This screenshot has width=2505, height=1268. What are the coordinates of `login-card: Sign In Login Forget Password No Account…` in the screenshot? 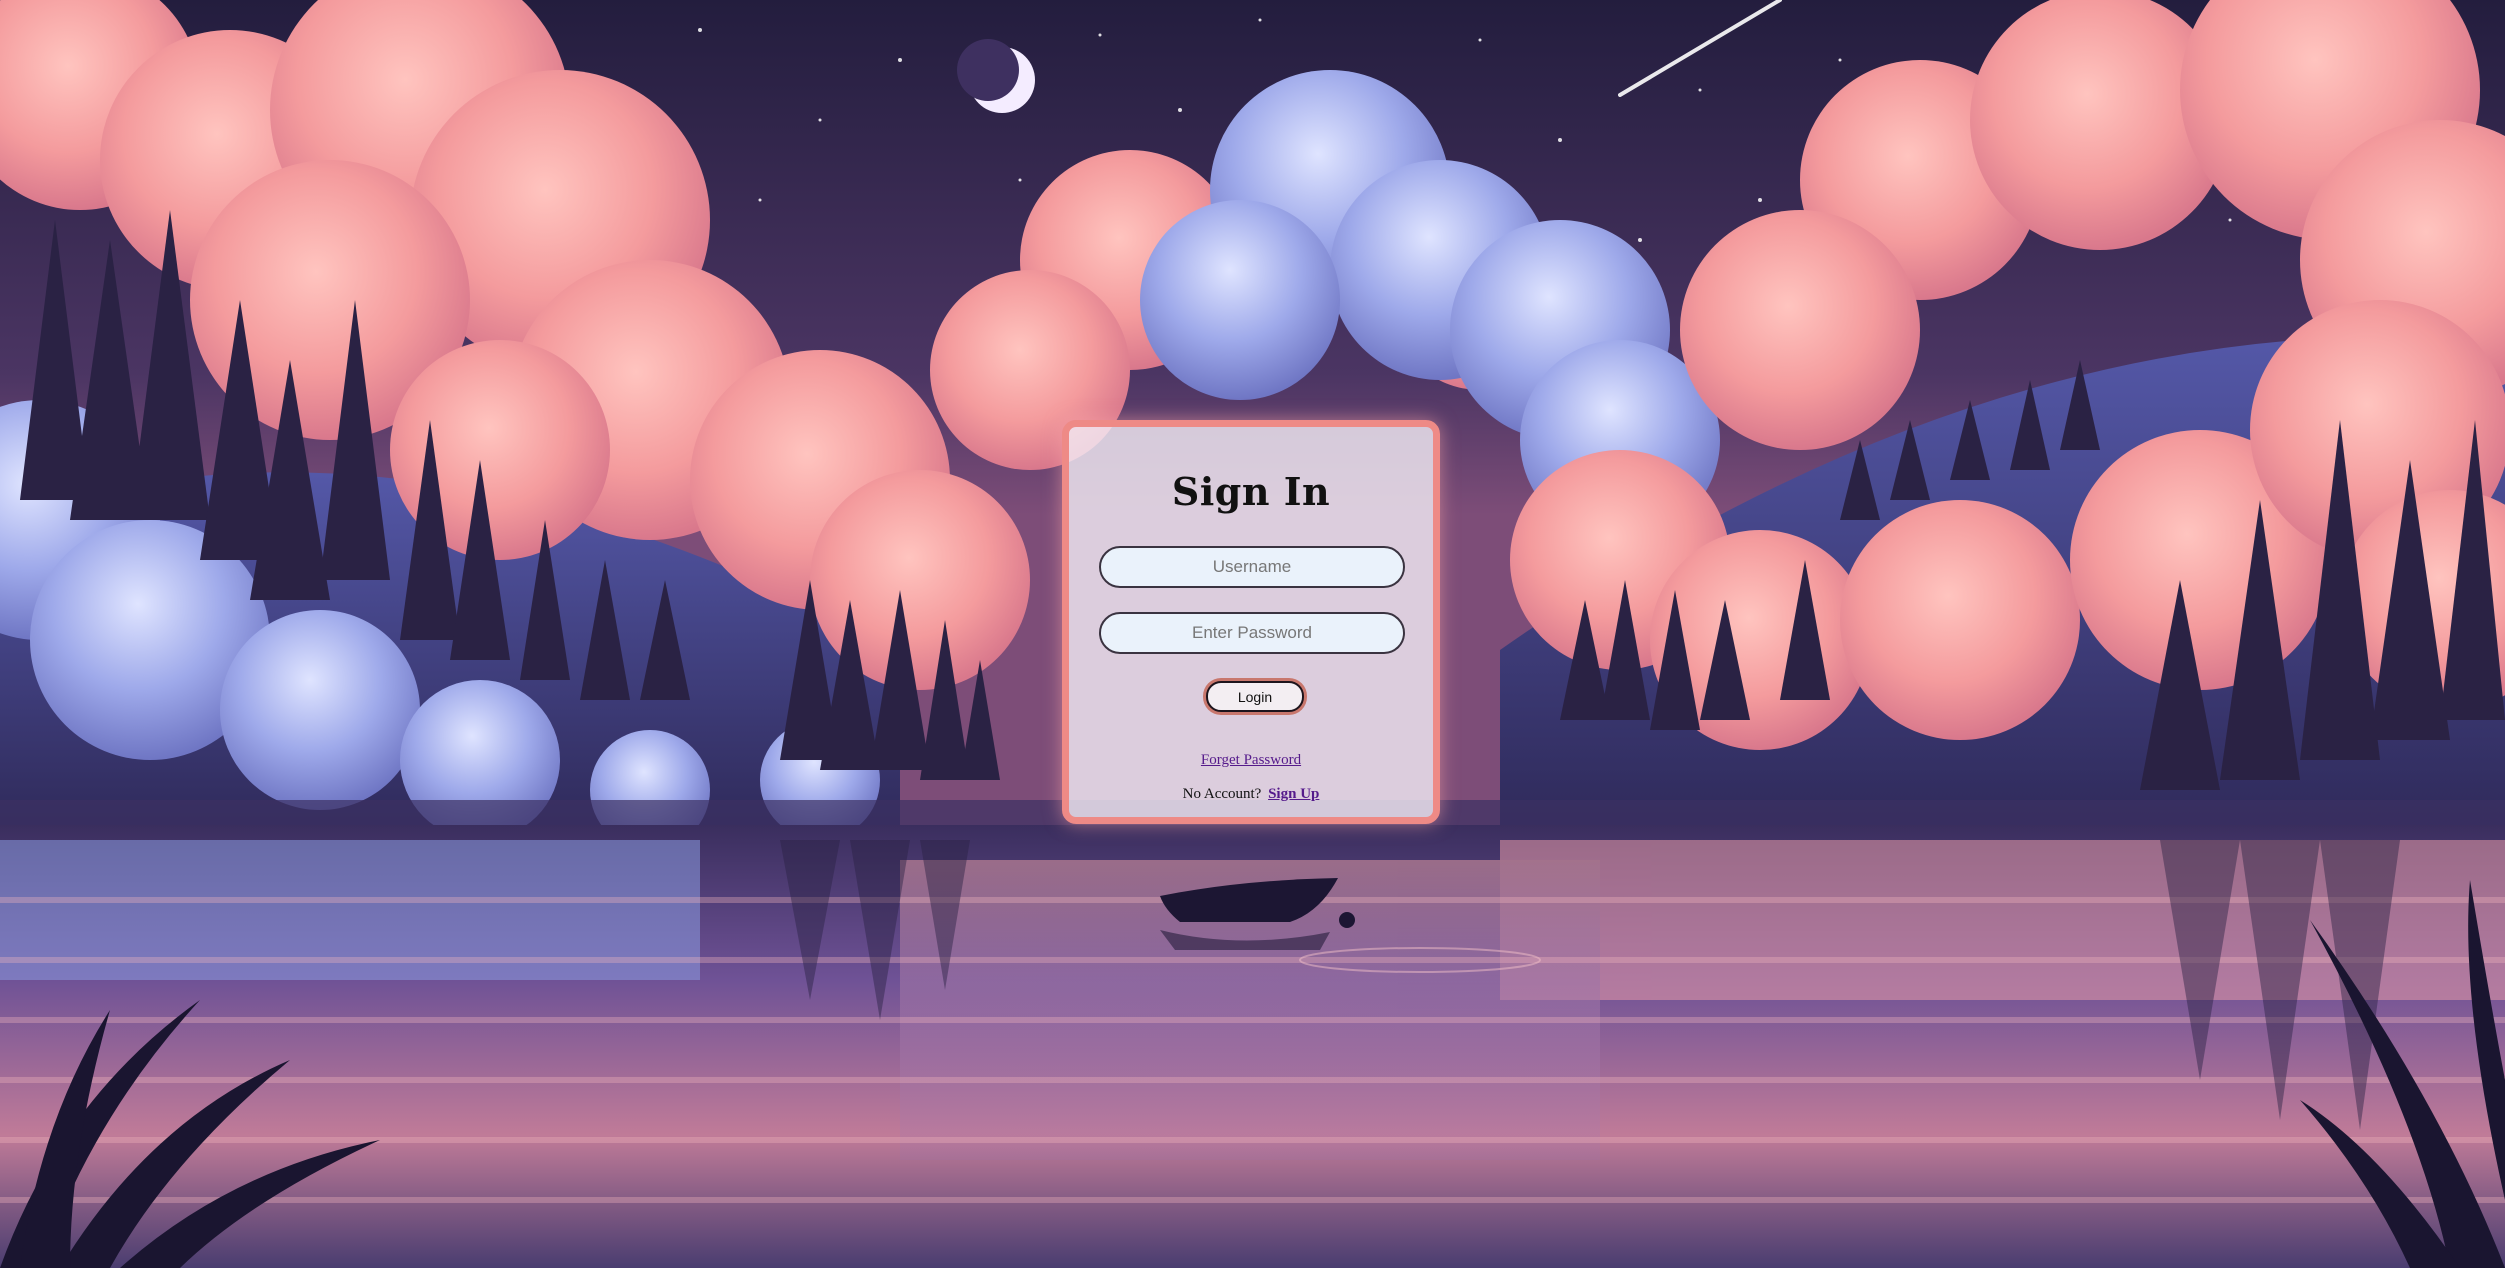 It's located at (1251, 622).